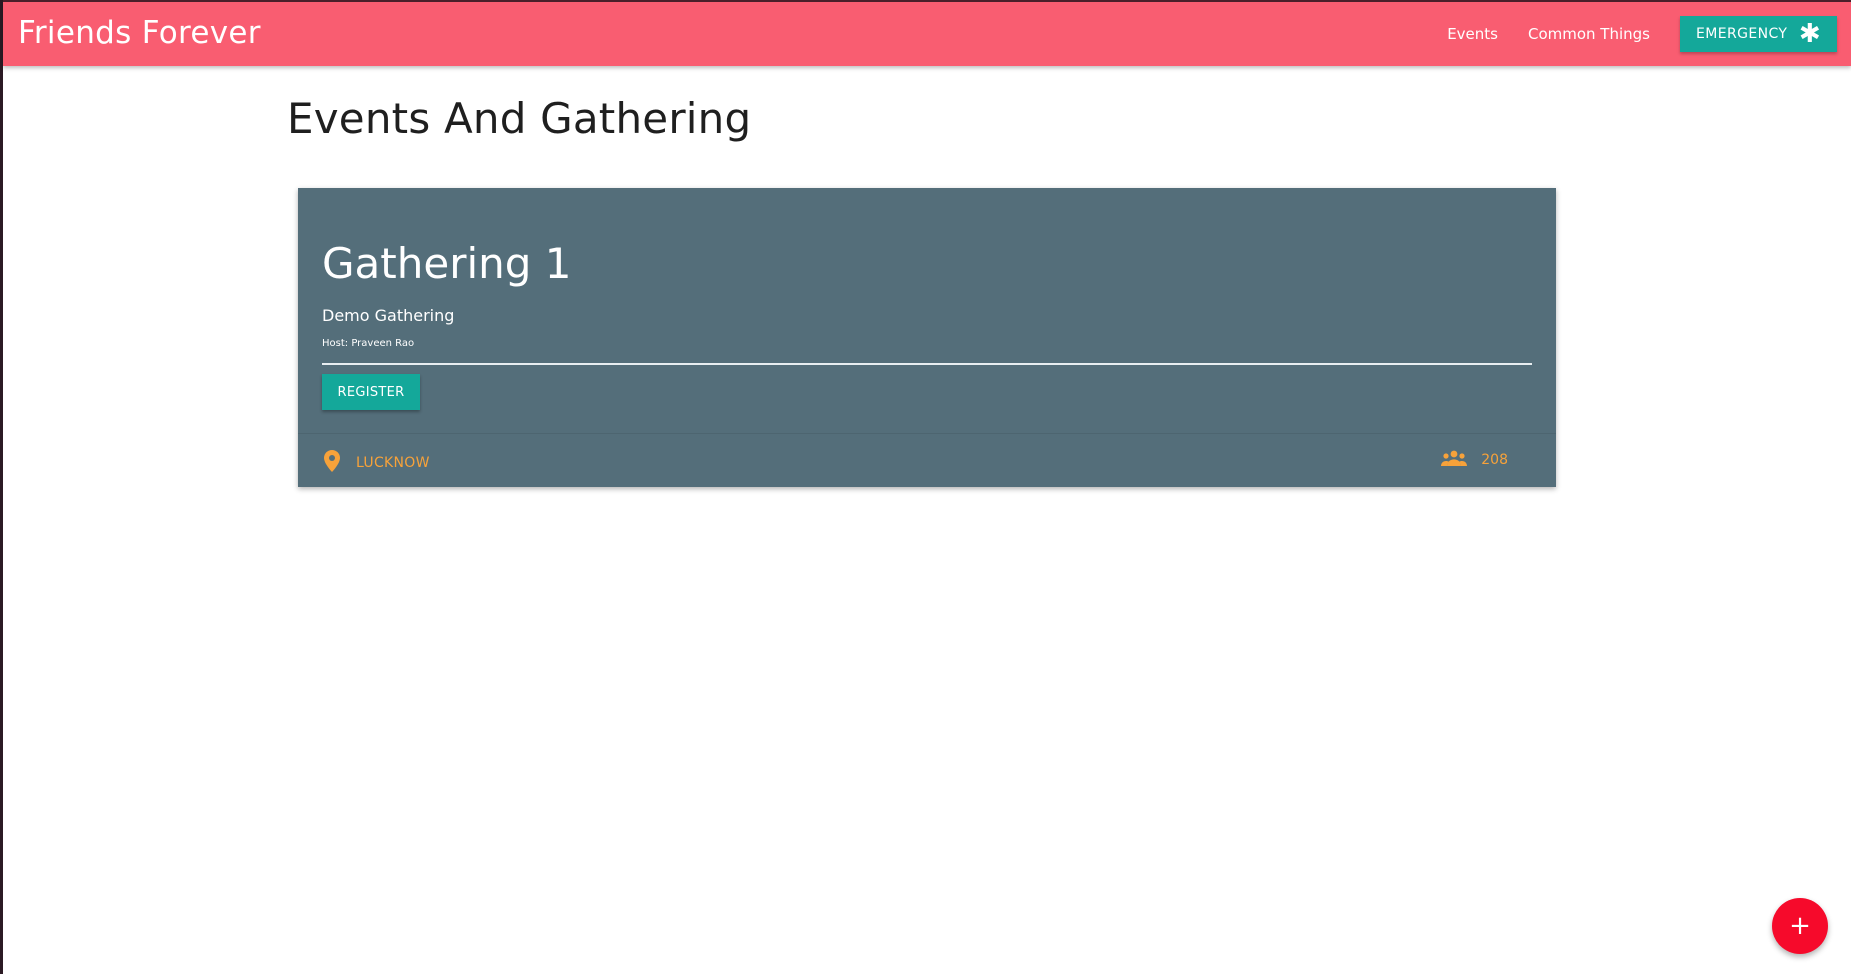 This screenshot has height=974, width=1851. I want to click on location-link: LUCKNOW, so click(377, 463).